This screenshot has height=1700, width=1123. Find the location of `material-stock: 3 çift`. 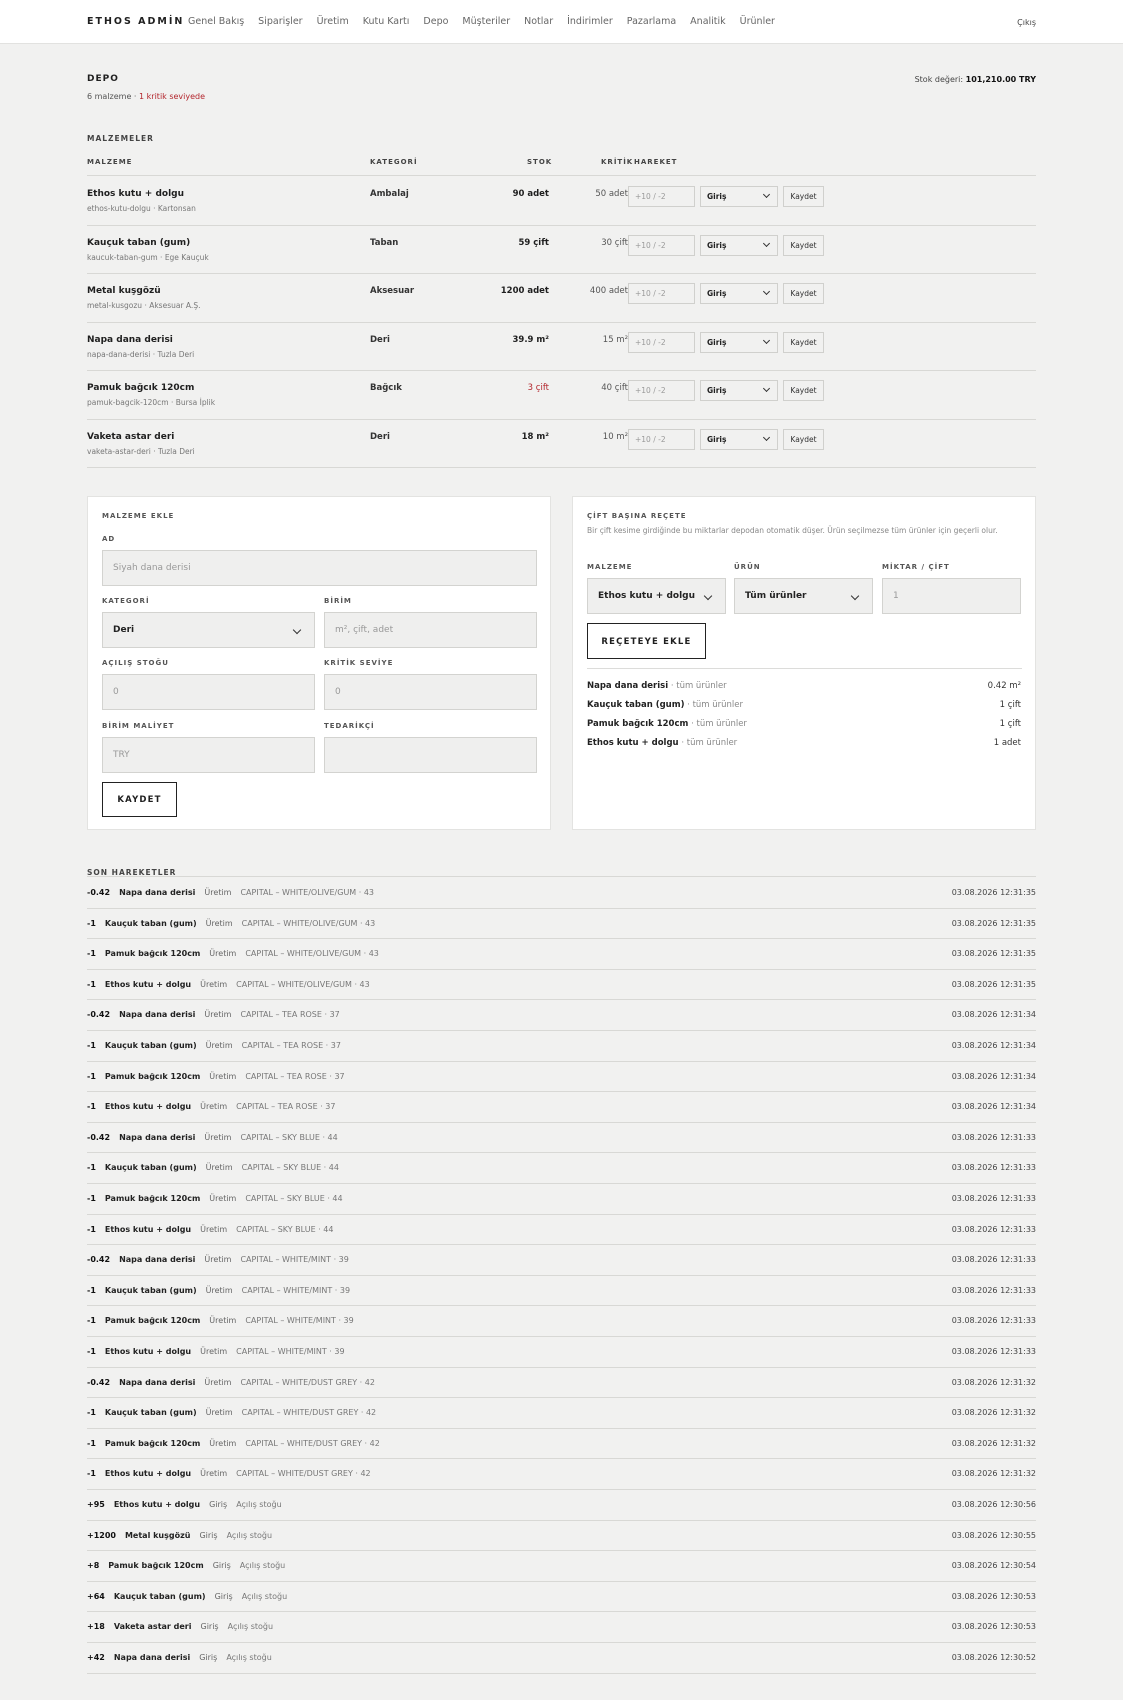

material-stock: 3 çift is located at coordinates (538, 388).